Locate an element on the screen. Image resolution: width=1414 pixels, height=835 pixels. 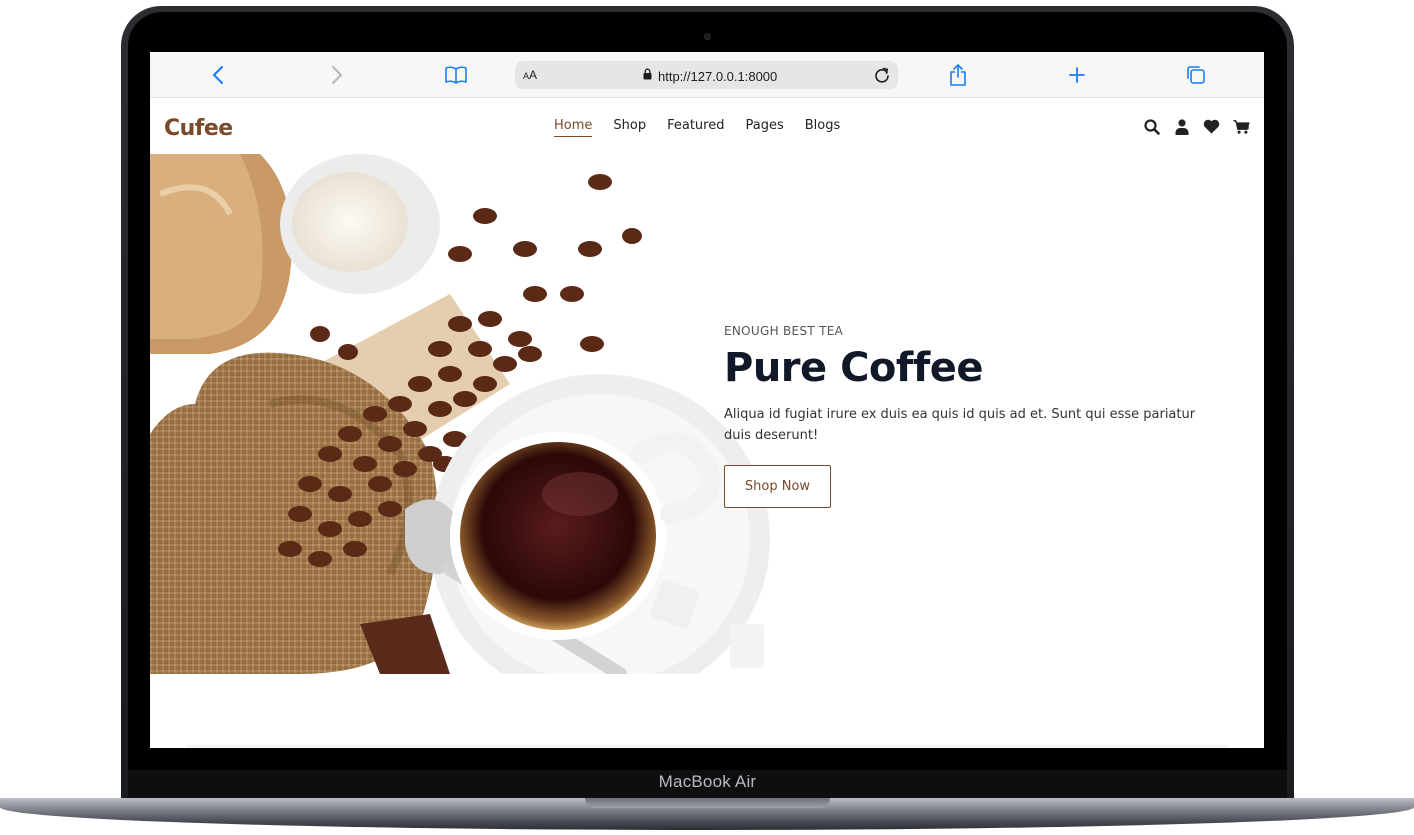
browser-toolbar: AA http://127.0.0.1:8000 is located at coordinates (707, 75).